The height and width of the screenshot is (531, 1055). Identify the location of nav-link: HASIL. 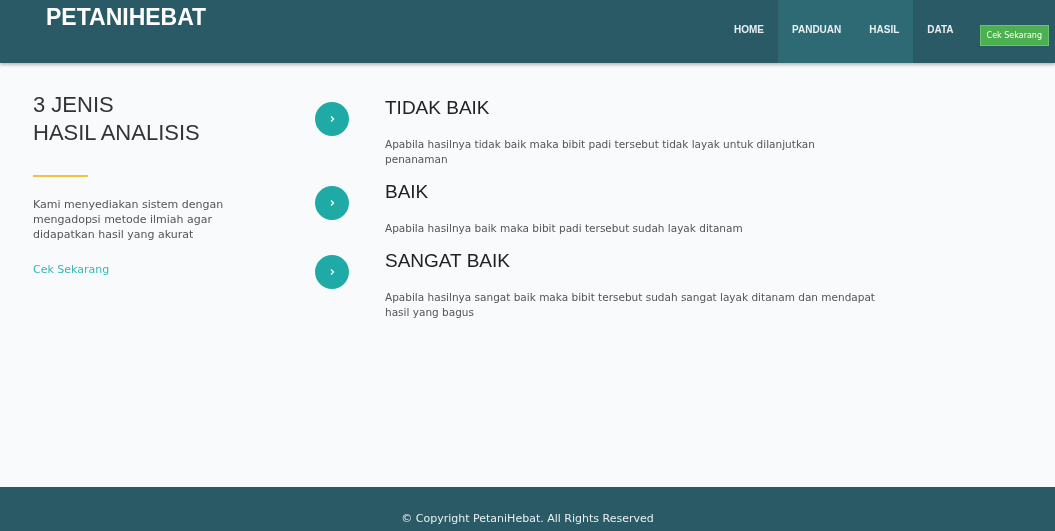
(884, 31).